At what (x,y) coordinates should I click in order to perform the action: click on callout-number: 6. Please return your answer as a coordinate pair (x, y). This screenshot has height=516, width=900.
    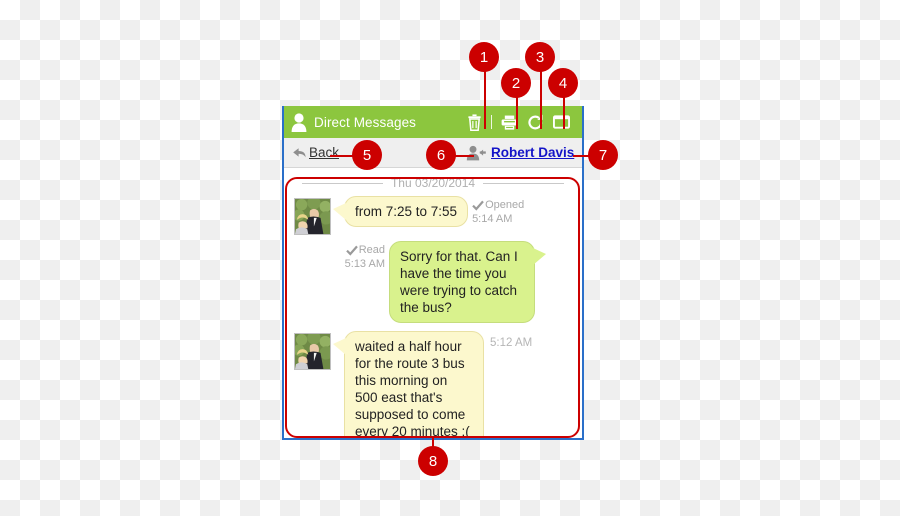
    Looking at the image, I should click on (441, 155).